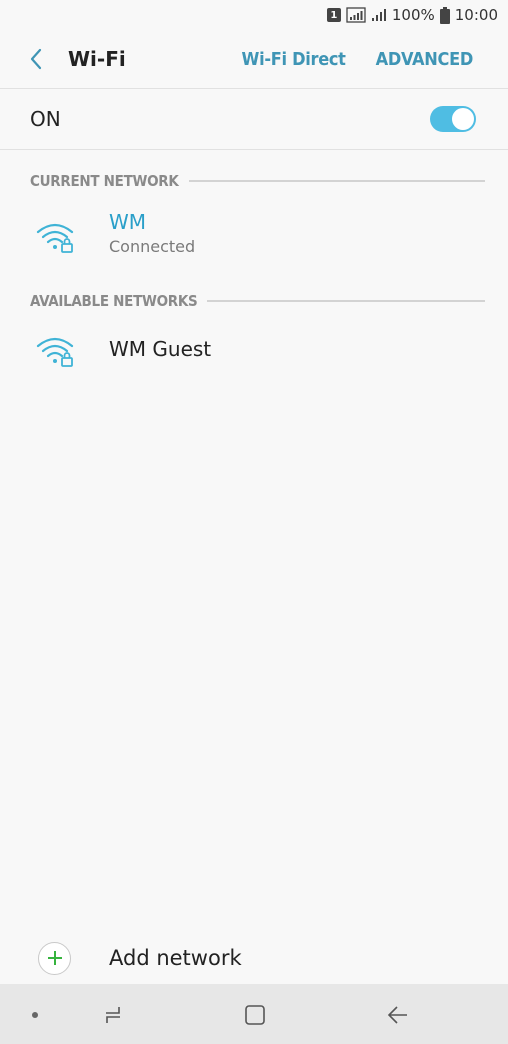  I want to click on status-bar: 1 100% 10:00, so click(254, 15).